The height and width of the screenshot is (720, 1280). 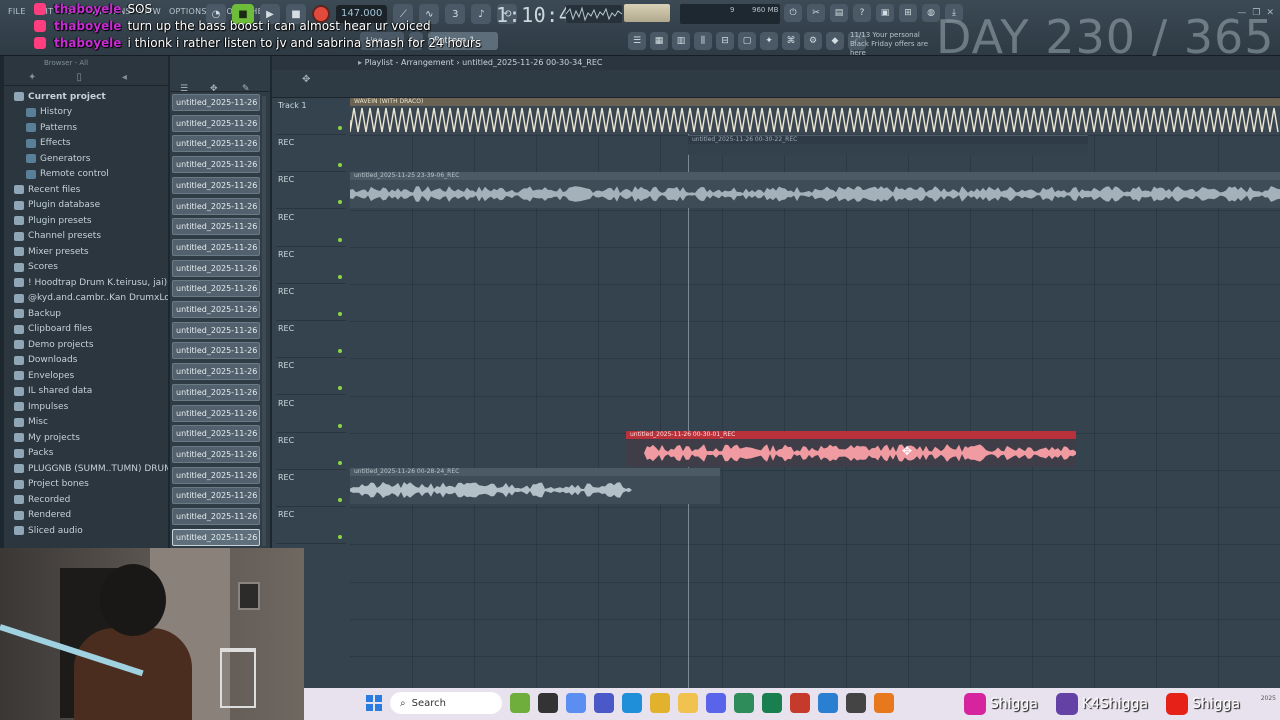 I want to click on browser-item: @kyd.and.cambr..Kan DrumxLoopKit, so click(x=91, y=299).